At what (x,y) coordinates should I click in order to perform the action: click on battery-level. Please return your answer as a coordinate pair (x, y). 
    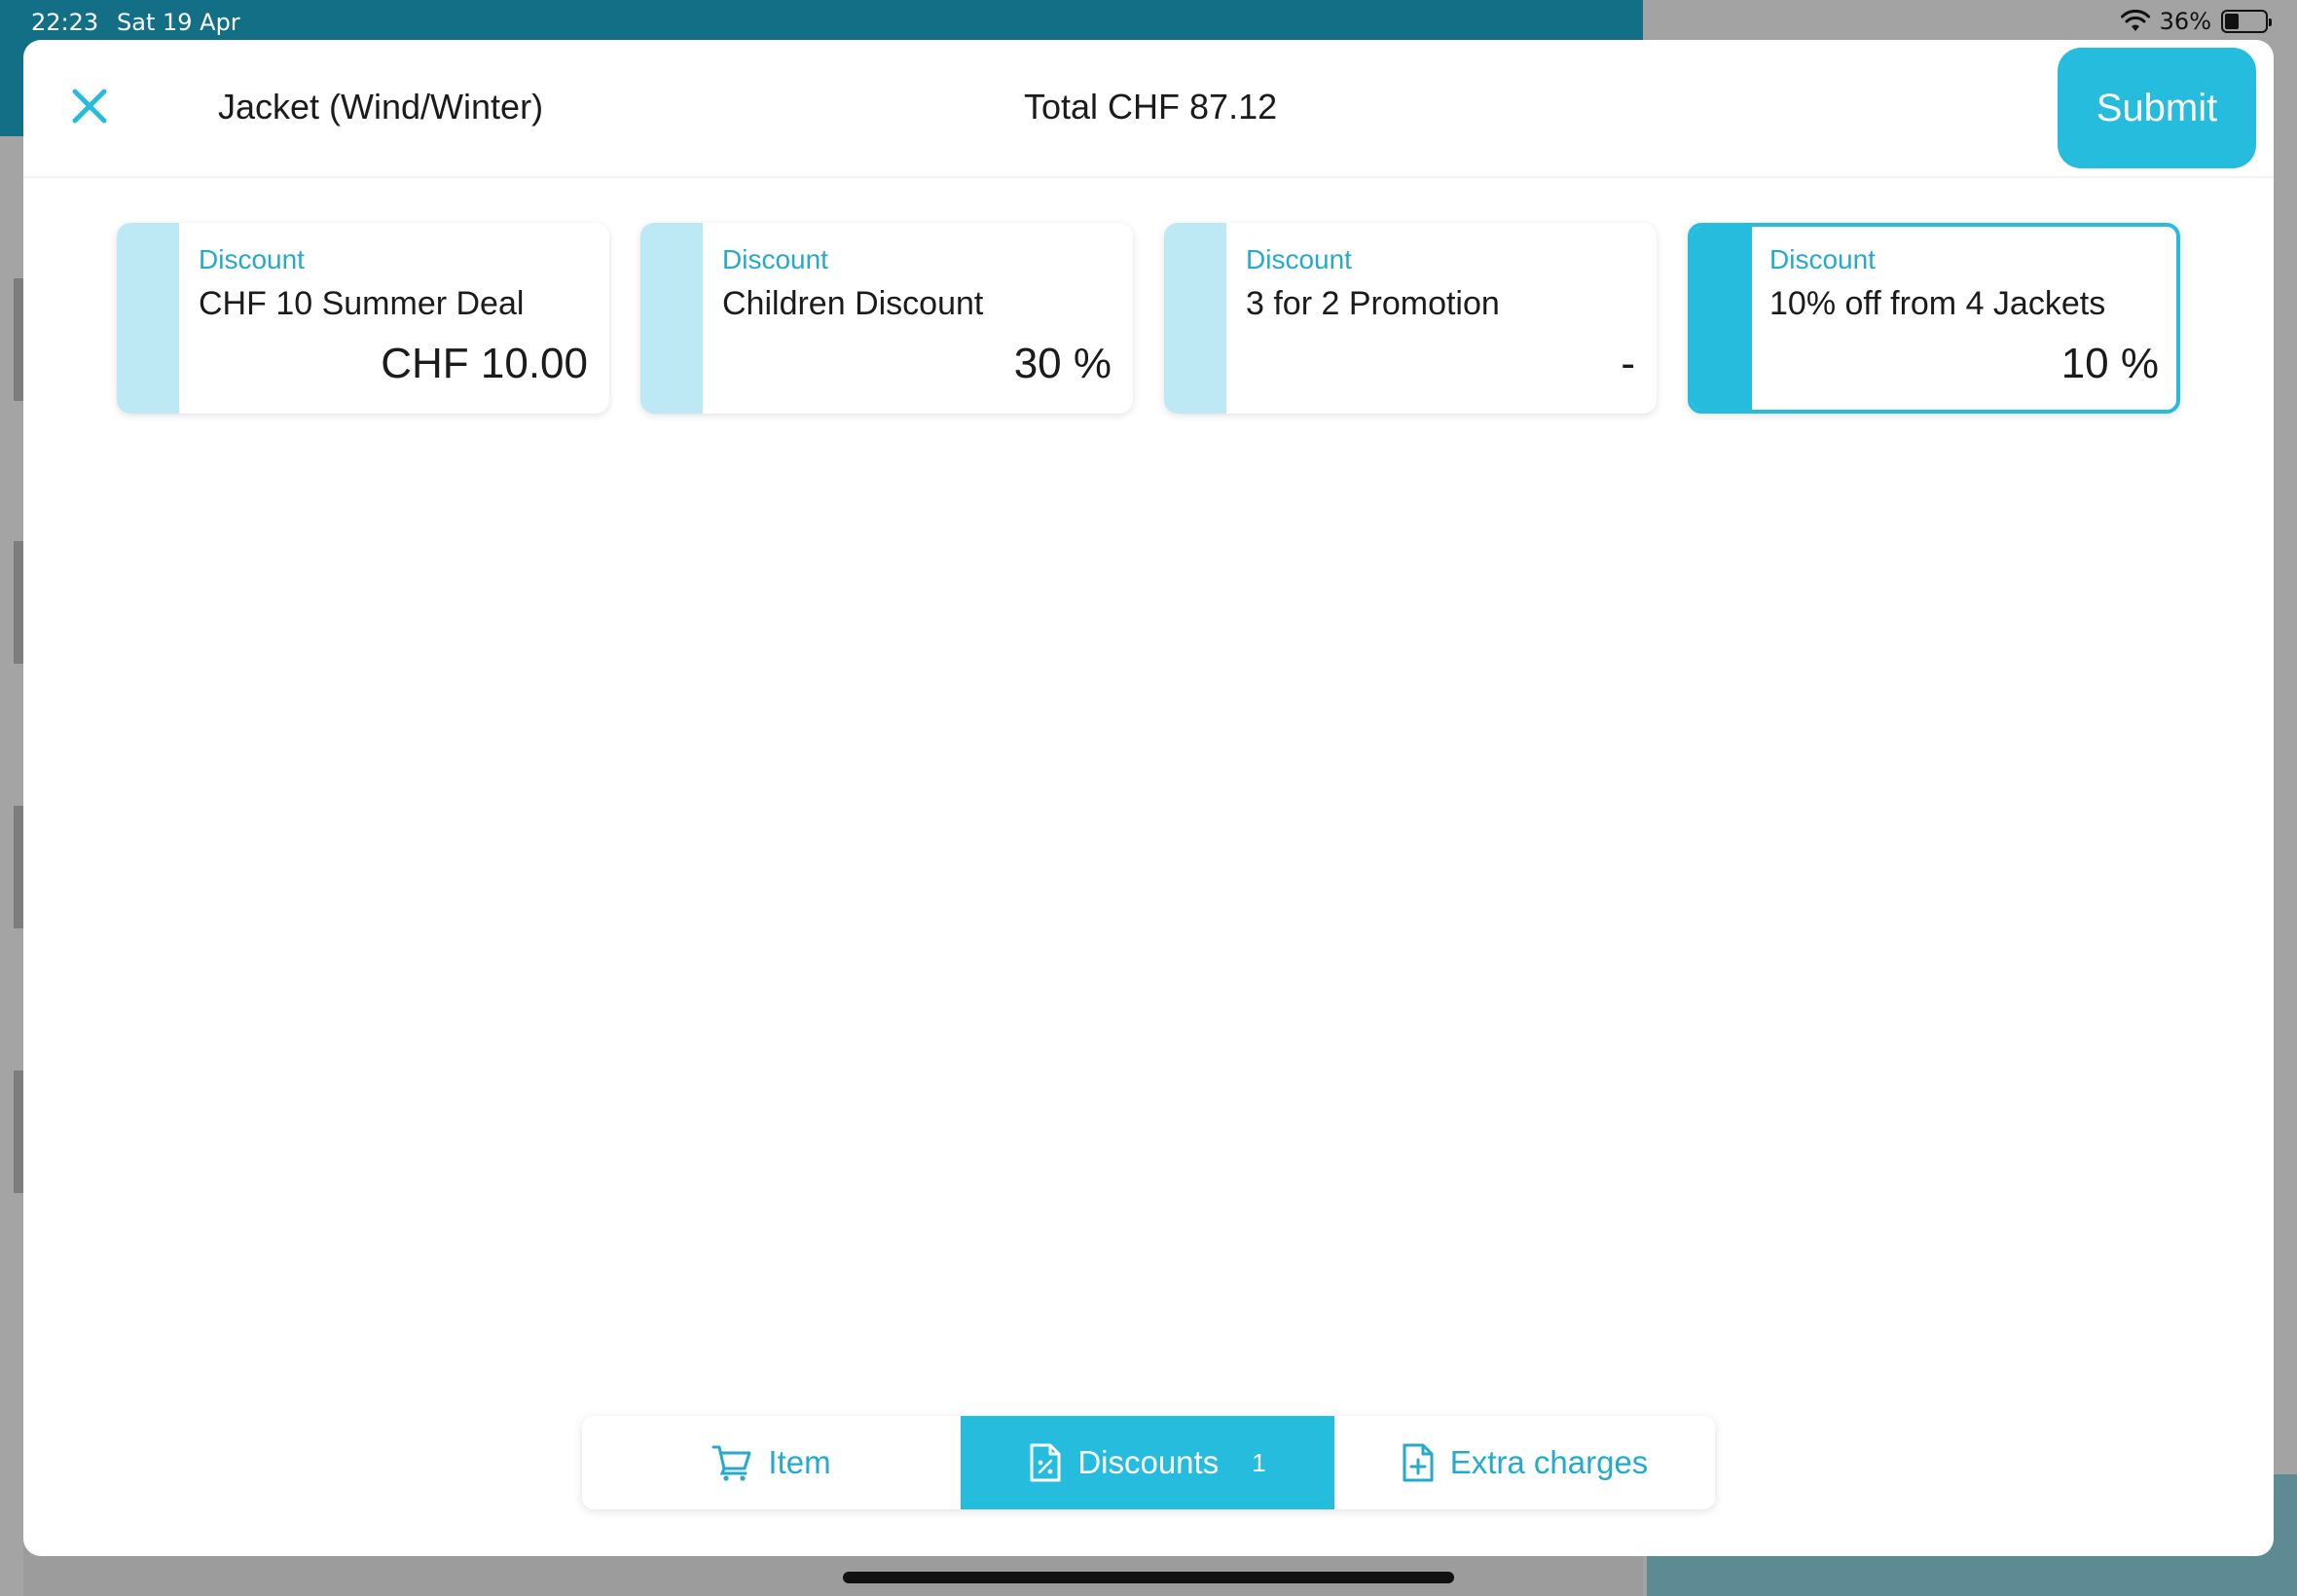
    Looking at the image, I should click on (2232, 21).